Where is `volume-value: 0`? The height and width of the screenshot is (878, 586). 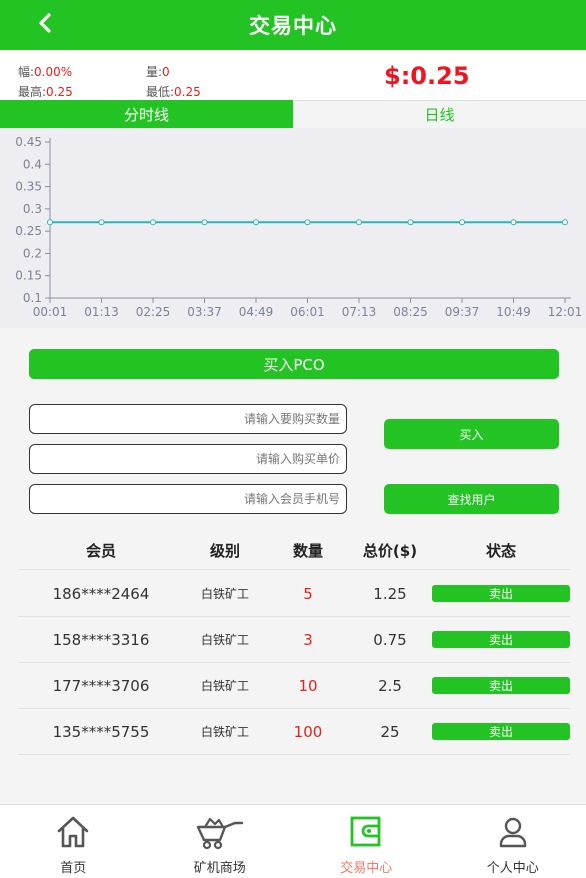
volume-value: 0 is located at coordinates (166, 72).